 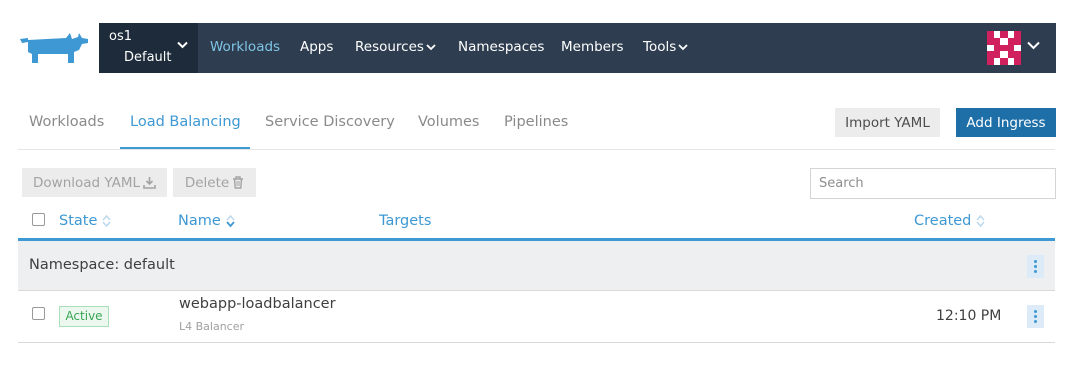 I want to click on download-yaml-button: Download YAML, so click(x=94, y=182).